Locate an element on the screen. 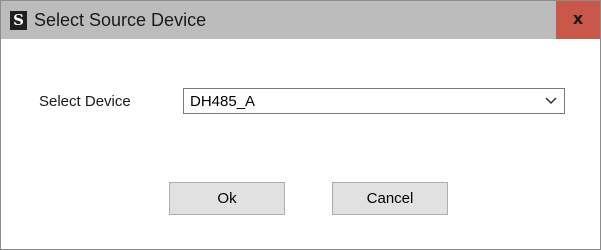 This screenshot has width=601, height=250. window-title: Select Source Device is located at coordinates (120, 20).